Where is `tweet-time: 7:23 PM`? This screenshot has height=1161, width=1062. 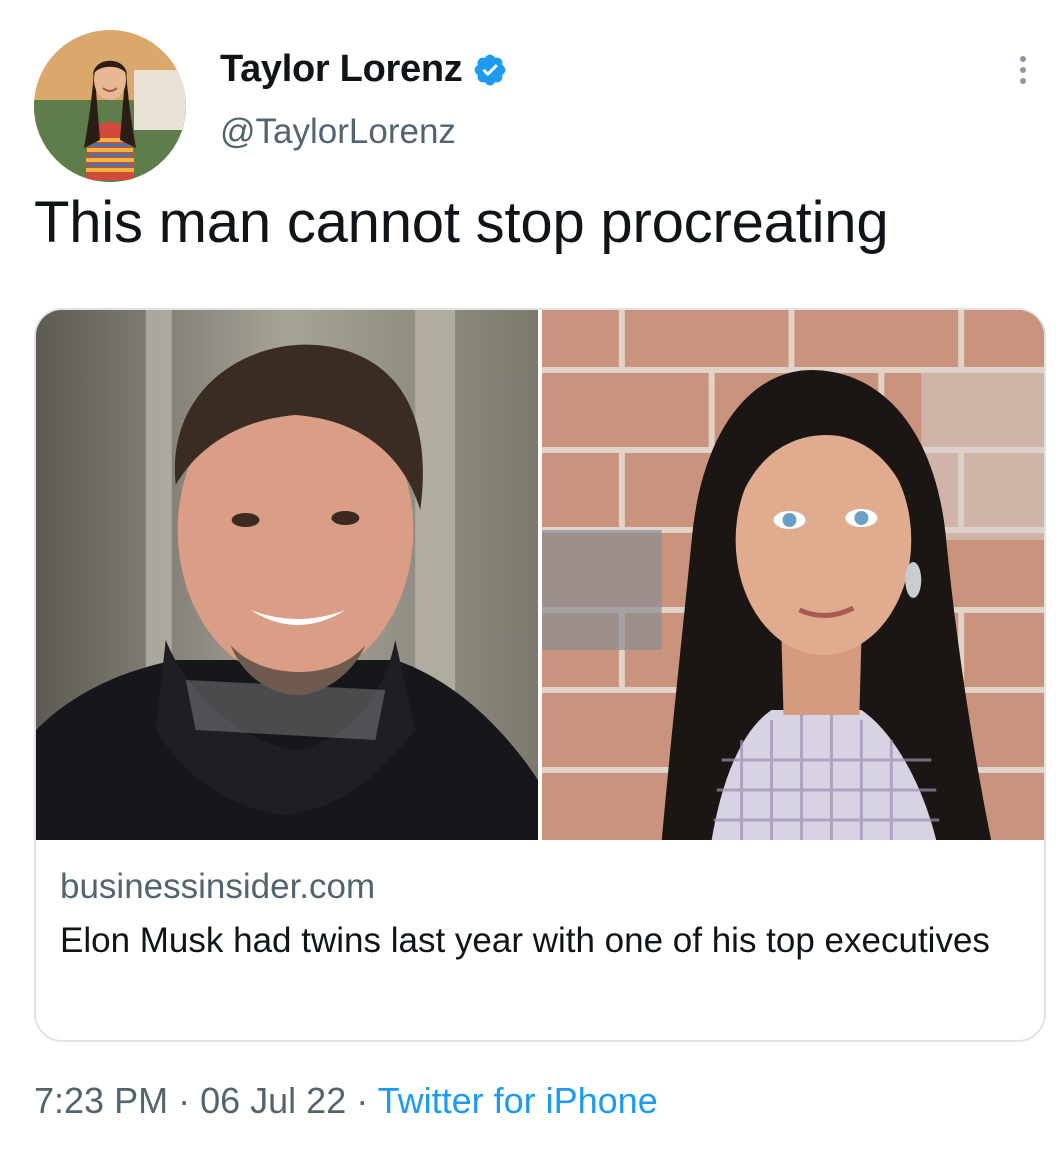
tweet-time: 7:23 PM is located at coordinates (101, 1100).